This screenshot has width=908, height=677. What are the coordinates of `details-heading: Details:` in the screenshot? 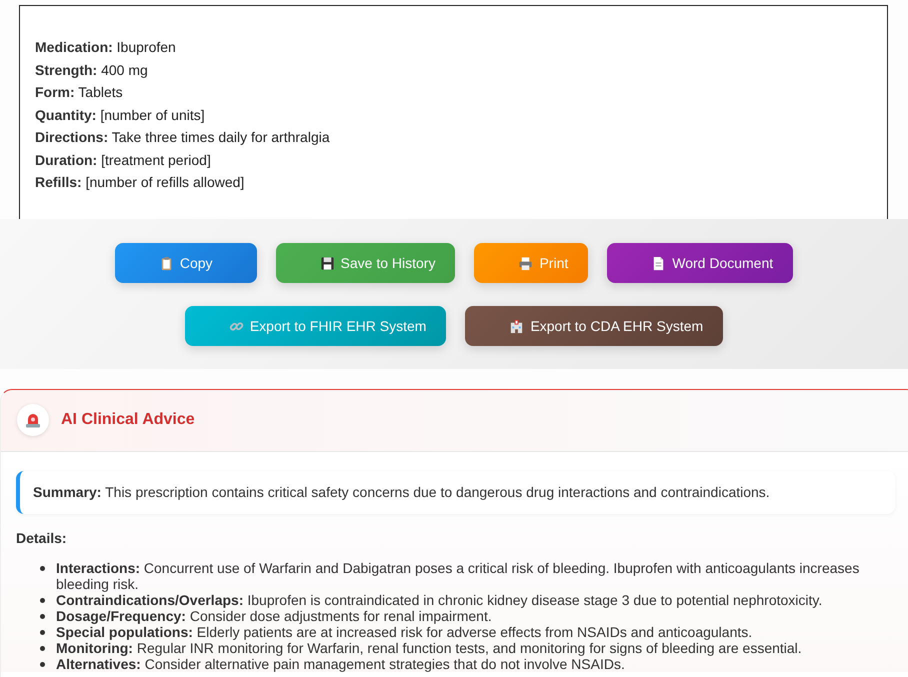 It's located at (42, 538).